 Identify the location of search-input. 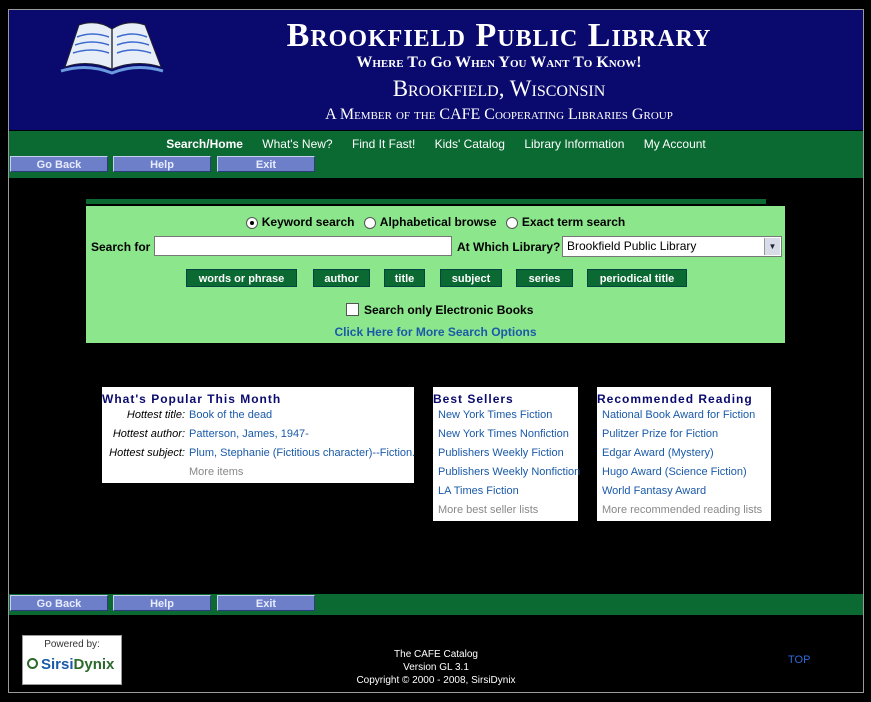
(303, 246).